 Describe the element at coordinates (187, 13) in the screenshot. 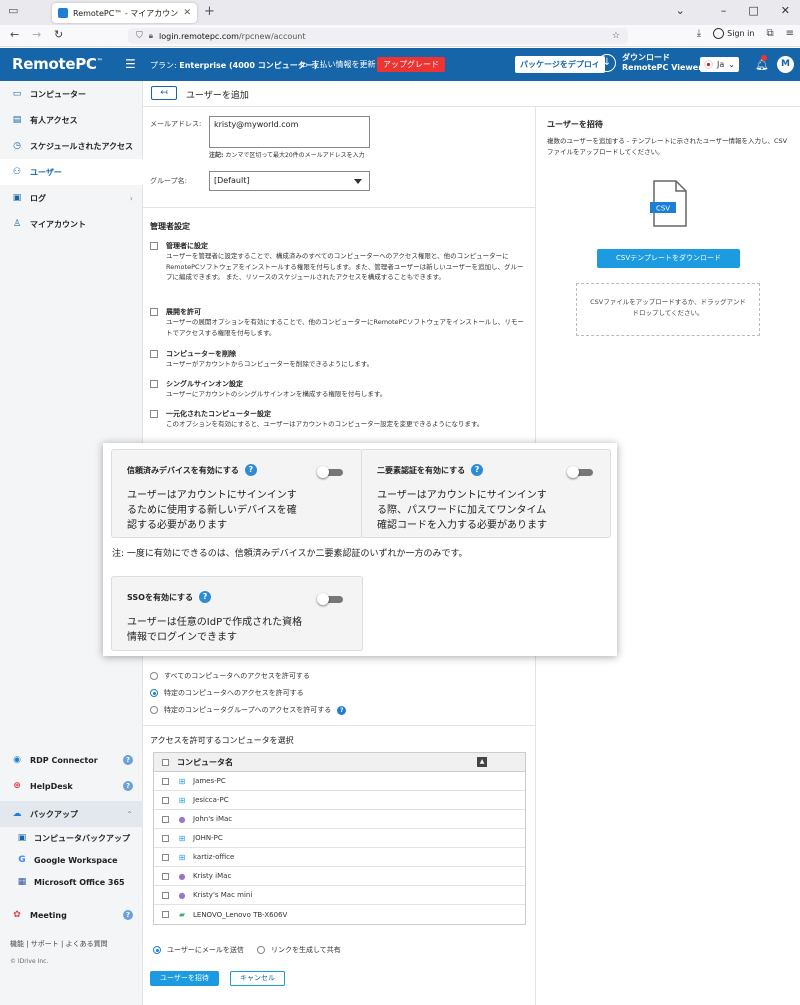

I see `close-tab-icon: ✕` at that location.